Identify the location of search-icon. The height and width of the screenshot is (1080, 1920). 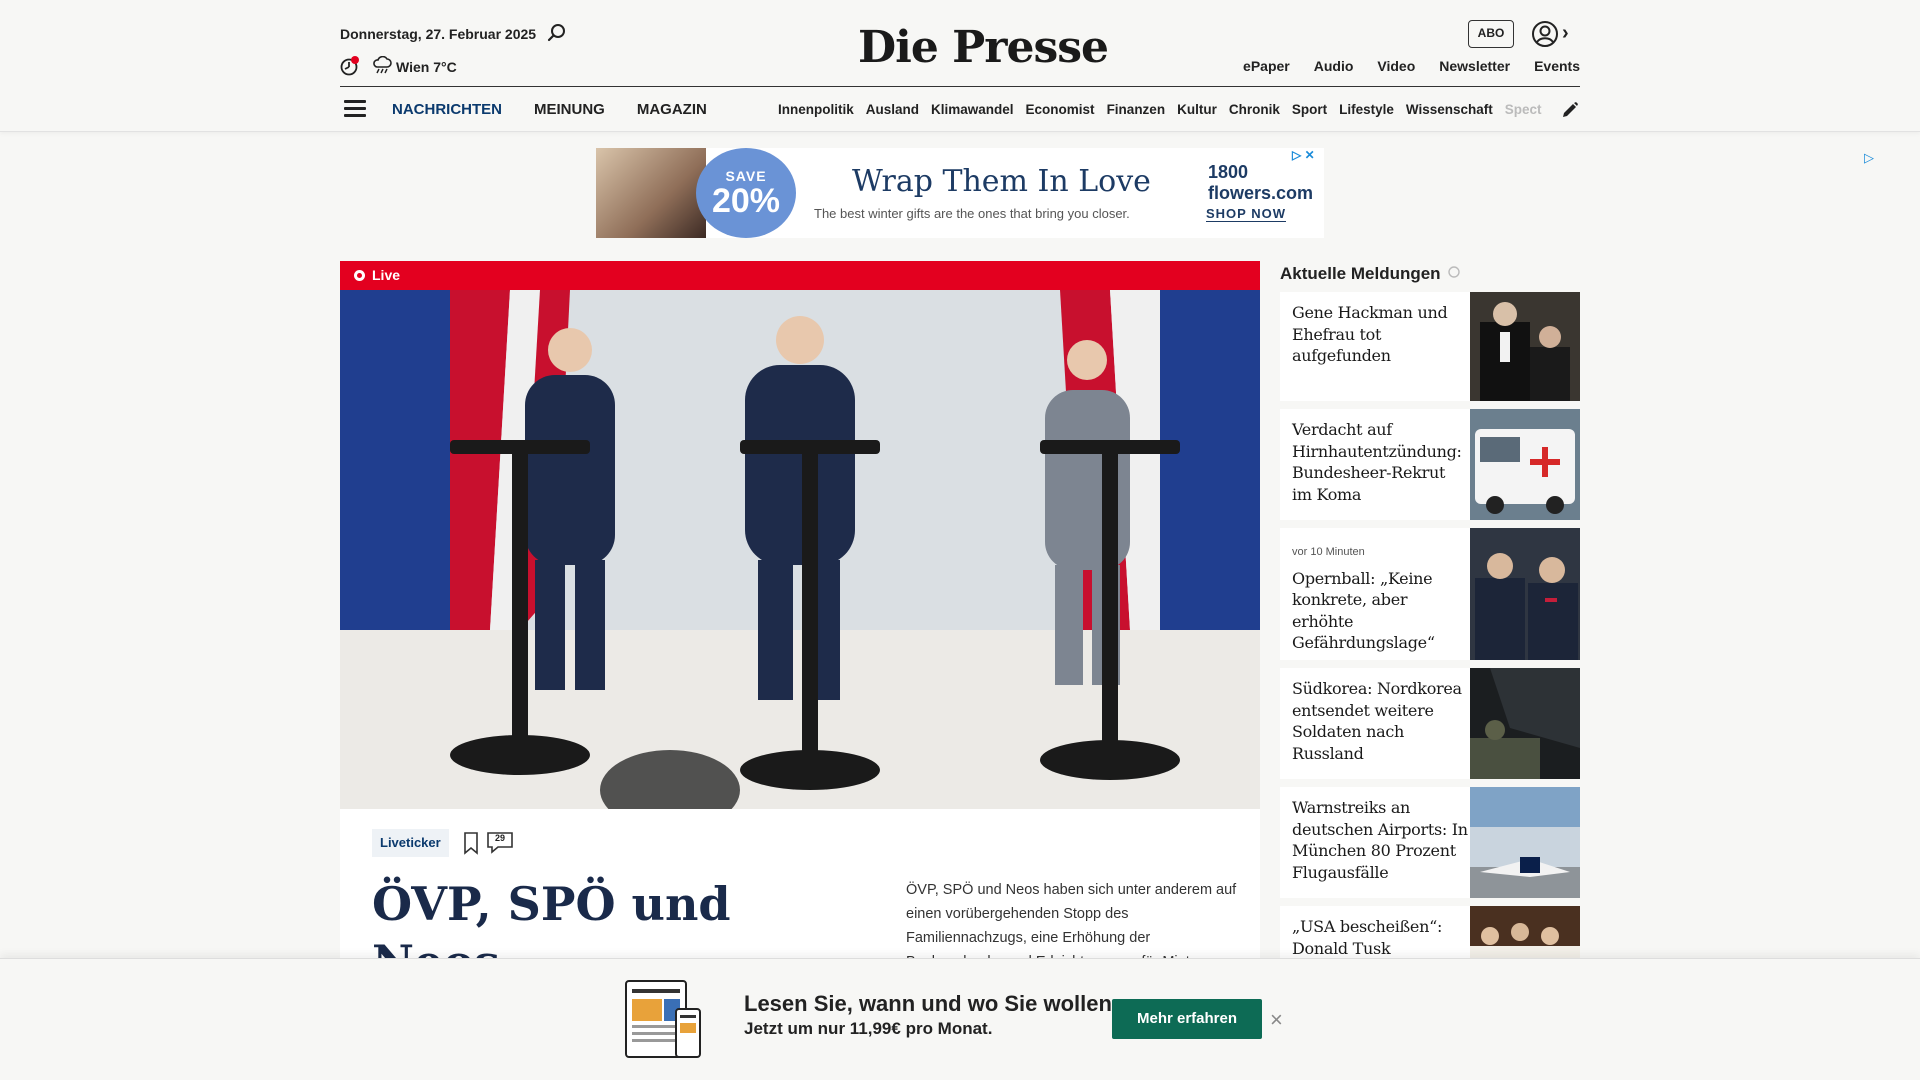
(557, 33).